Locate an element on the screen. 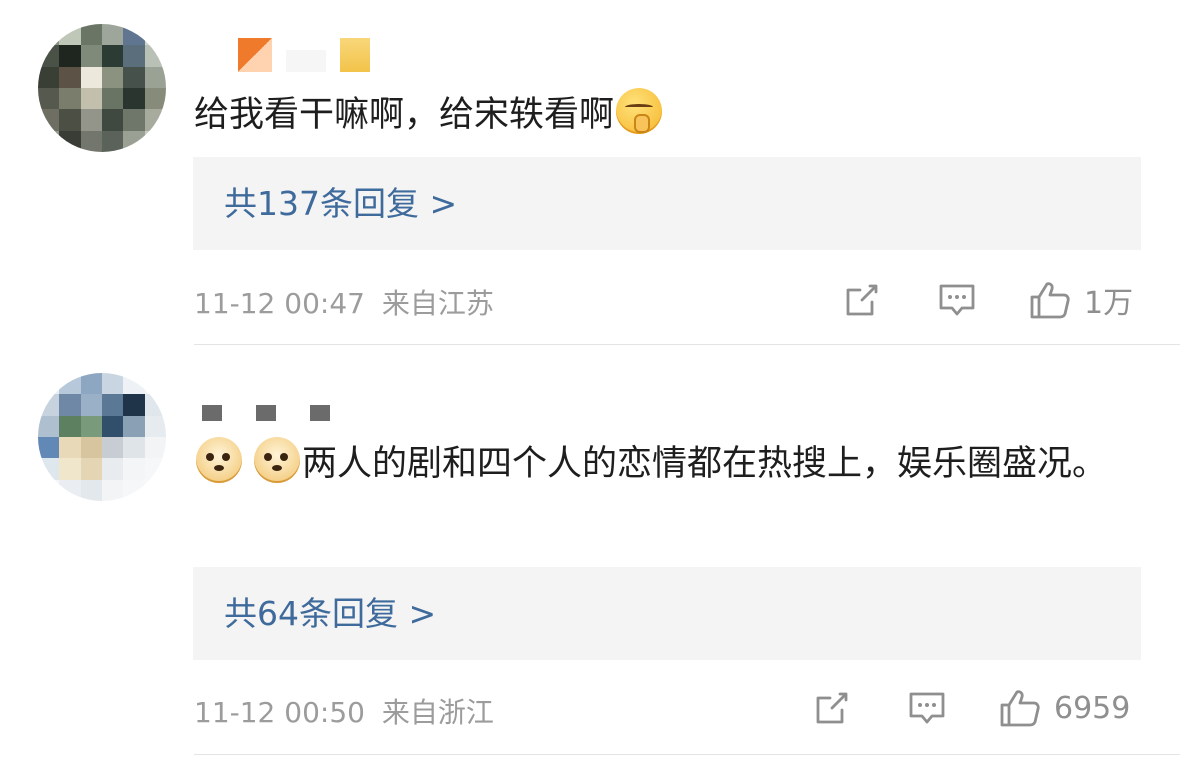 The height and width of the screenshot is (783, 1180). comment-text: 两人的剧和四个人的恋情都在热搜上，娱乐圈盛况。 is located at coordinates (659, 464).